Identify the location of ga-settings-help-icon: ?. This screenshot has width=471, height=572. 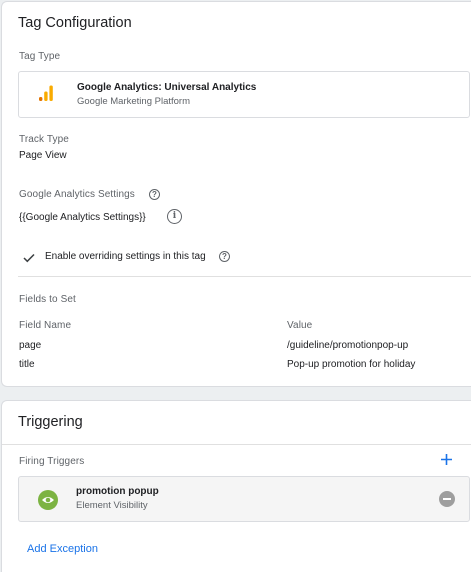
(154, 194).